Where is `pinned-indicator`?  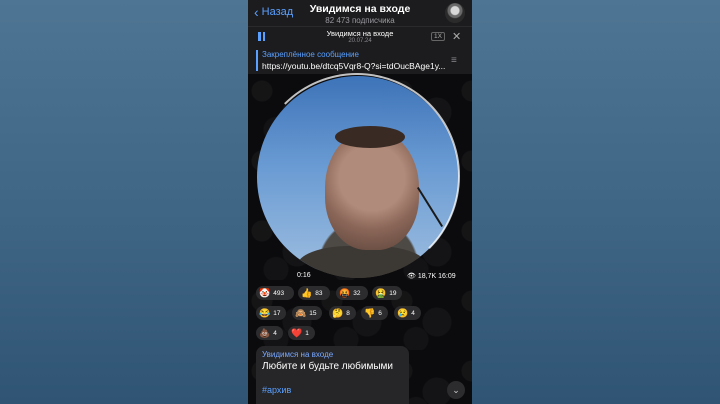 pinned-indicator is located at coordinates (257, 60).